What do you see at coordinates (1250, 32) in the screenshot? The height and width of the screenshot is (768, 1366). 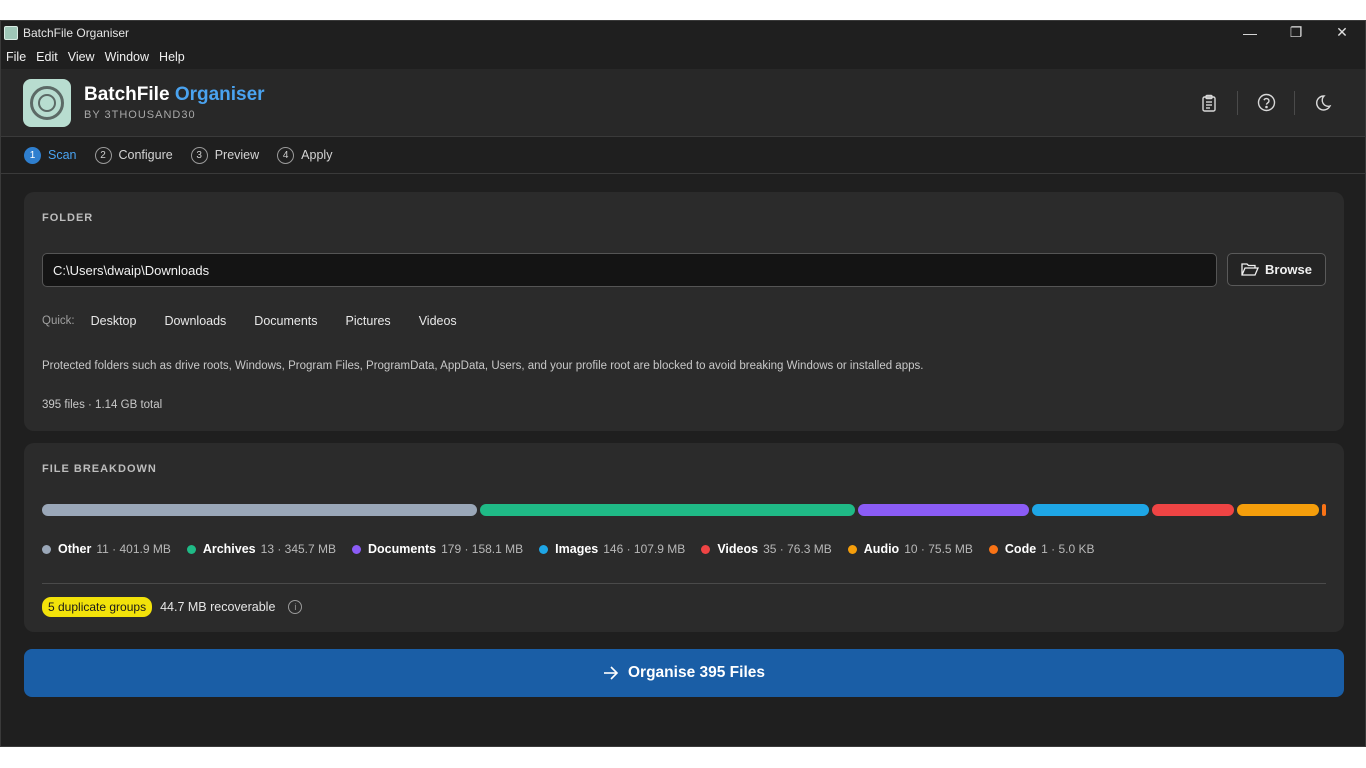 I see `minimize-button: —` at bounding box center [1250, 32].